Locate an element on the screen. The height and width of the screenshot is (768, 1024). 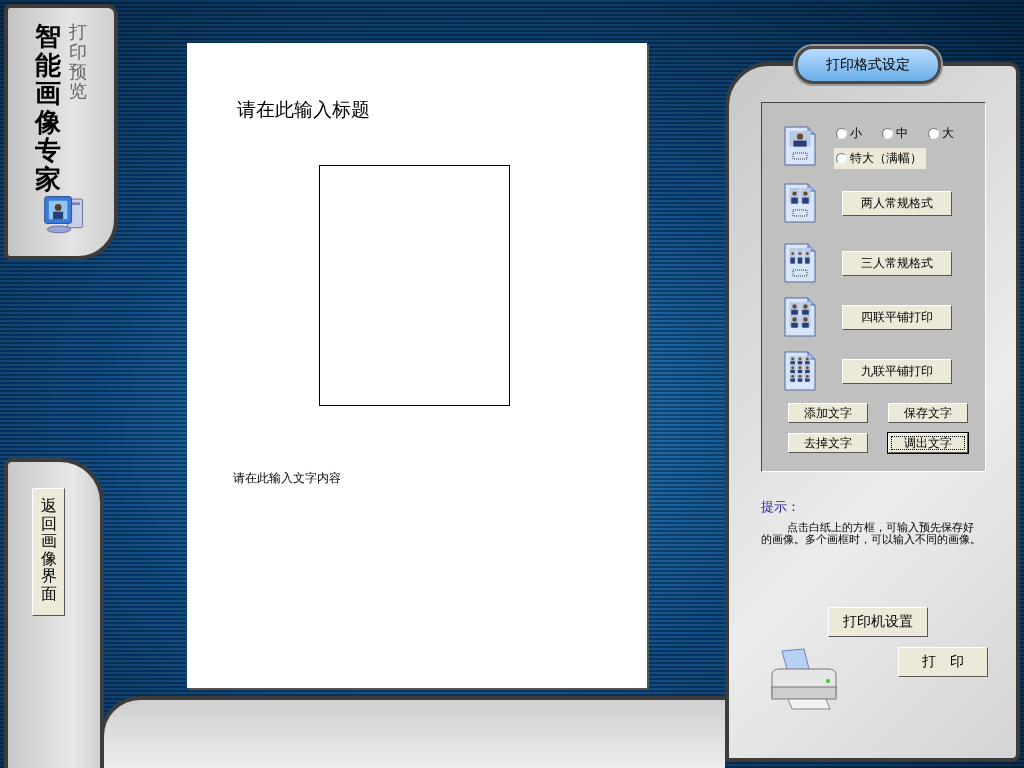
photo-frame is located at coordinates (414, 285).